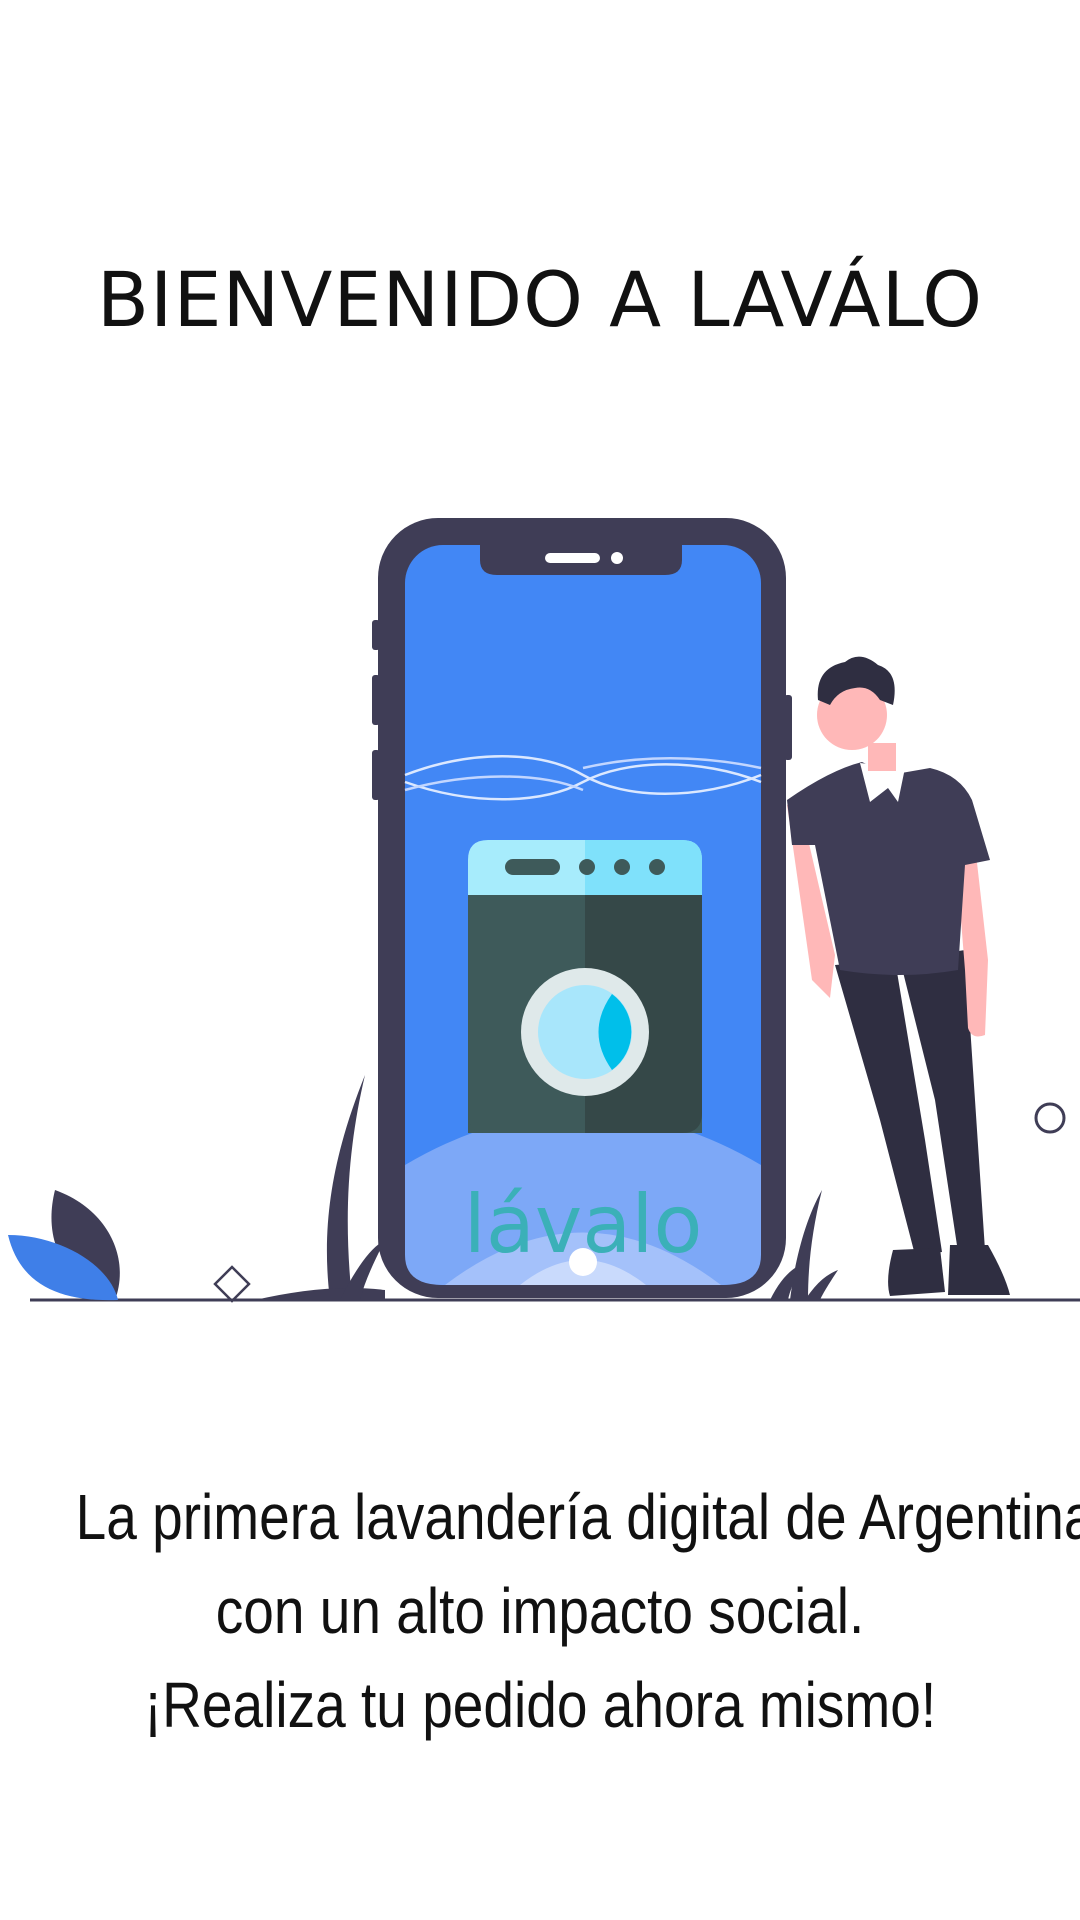 The height and width of the screenshot is (1920, 1080). What do you see at coordinates (540, 299) in the screenshot?
I see `welcome-title: BIENVENIDO A LAVÁLO` at bounding box center [540, 299].